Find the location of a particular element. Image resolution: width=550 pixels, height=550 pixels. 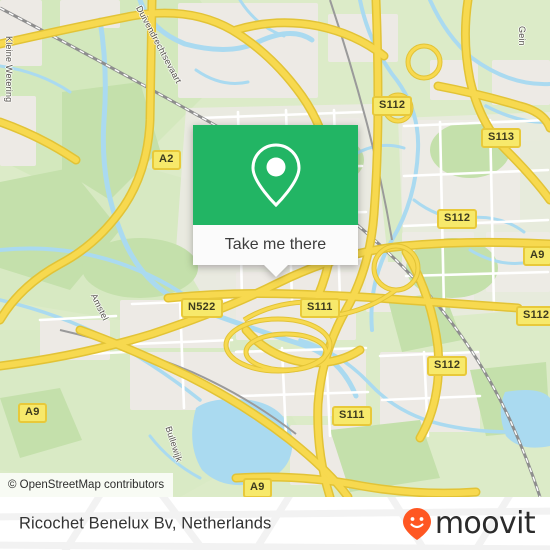

road-shield-a2: A2 is located at coordinates (166, 160).